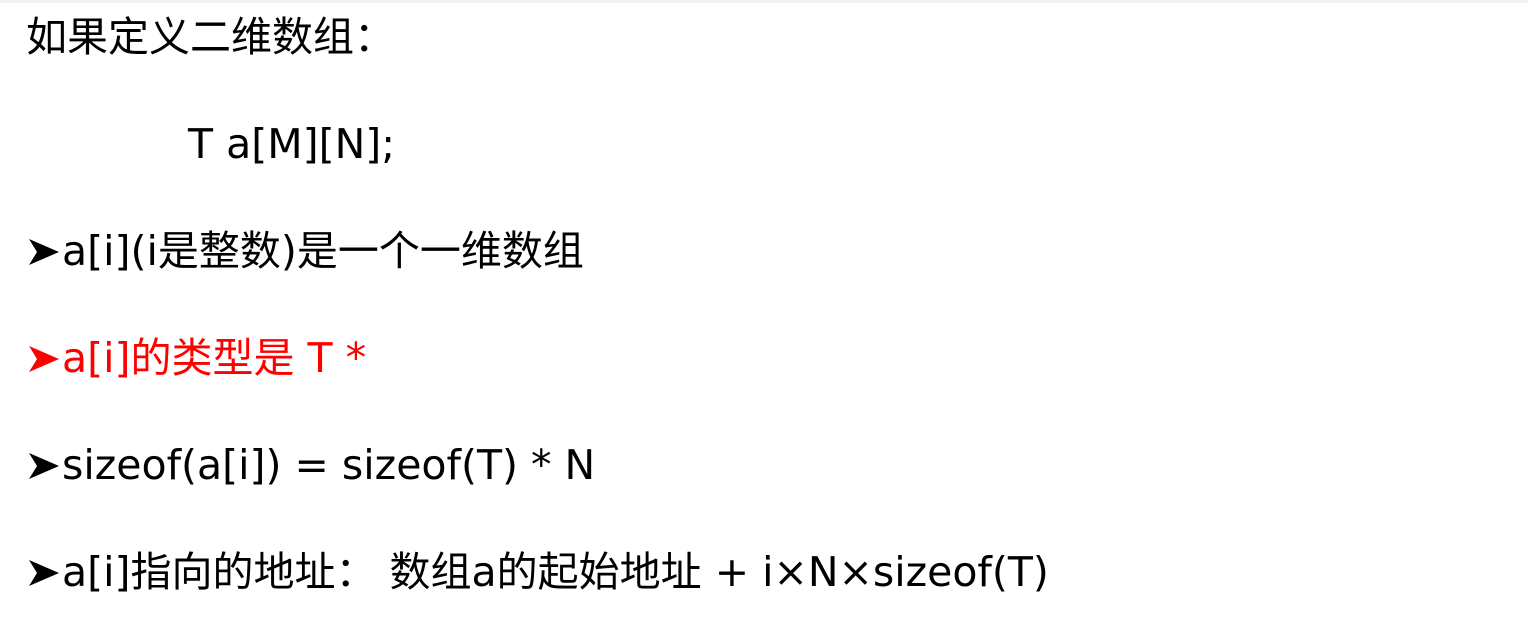  I want to click on declaration-code: T a[M][N];, so click(292, 144).